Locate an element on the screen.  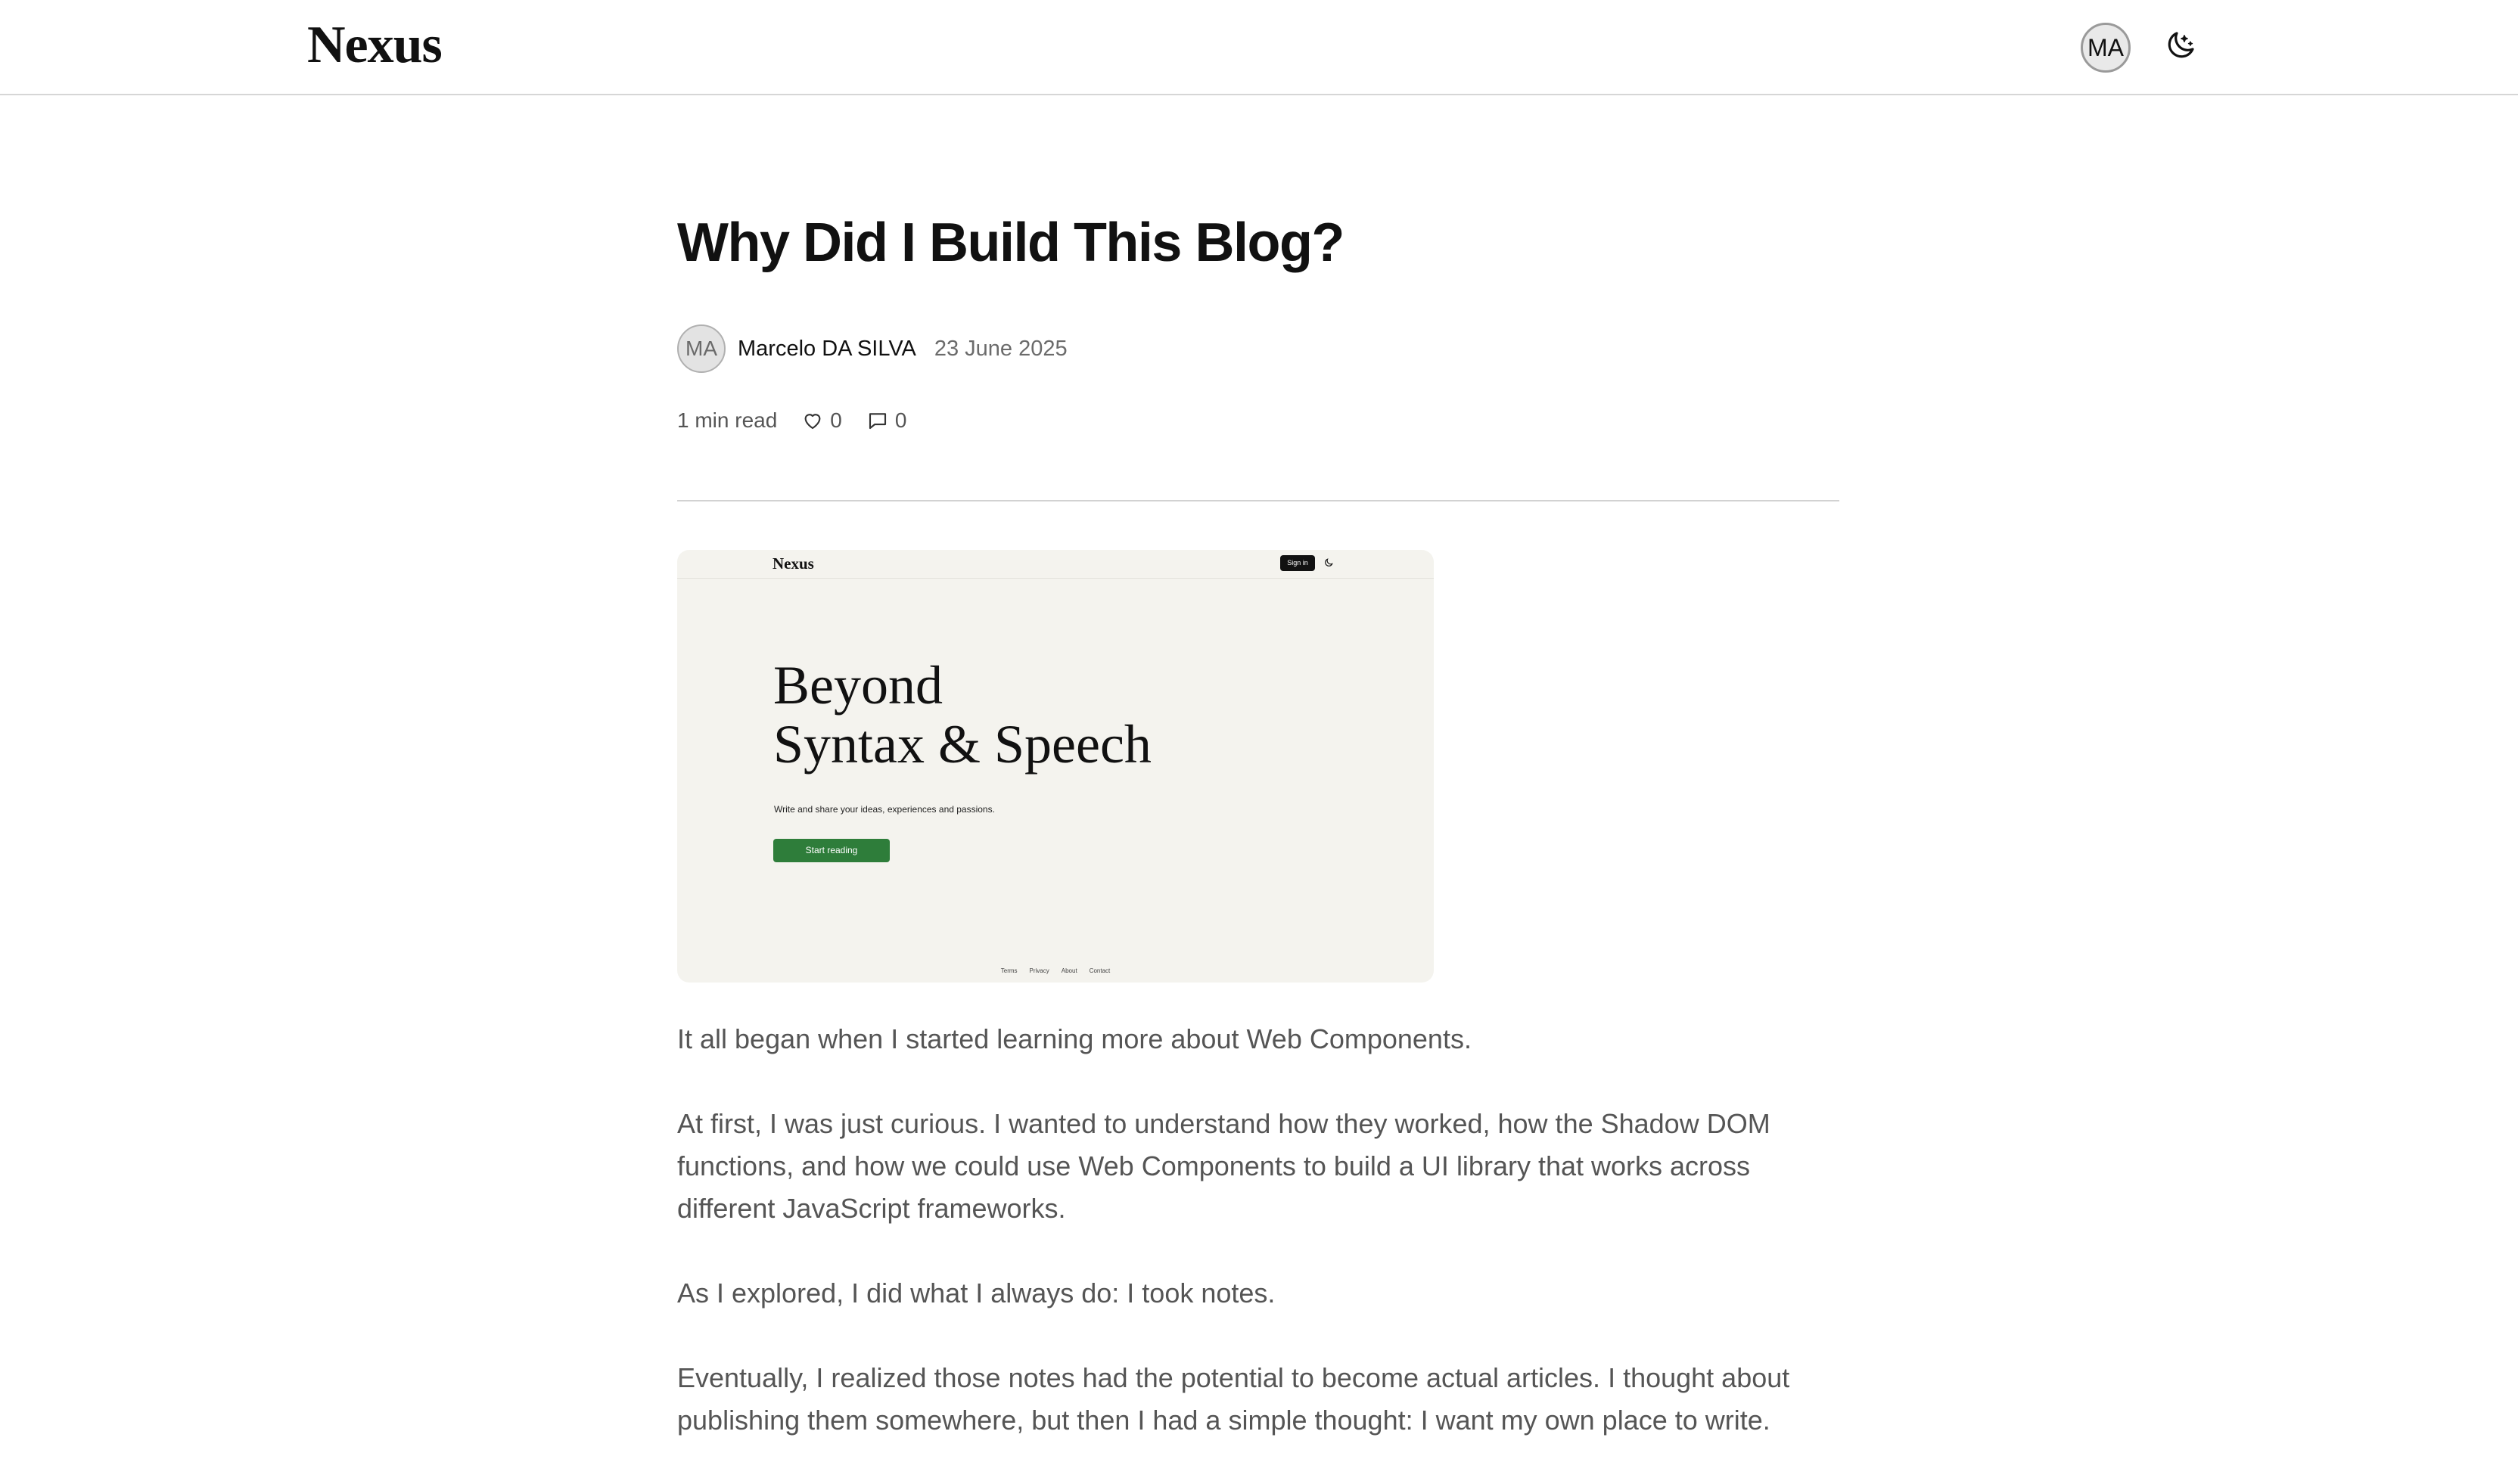
cover-moon-icon is located at coordinates (1328, 562).